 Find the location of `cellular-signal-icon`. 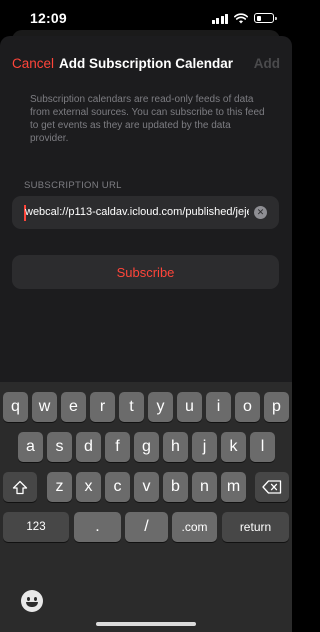

cellular-signal-icon is located at coordinates (219, 18).